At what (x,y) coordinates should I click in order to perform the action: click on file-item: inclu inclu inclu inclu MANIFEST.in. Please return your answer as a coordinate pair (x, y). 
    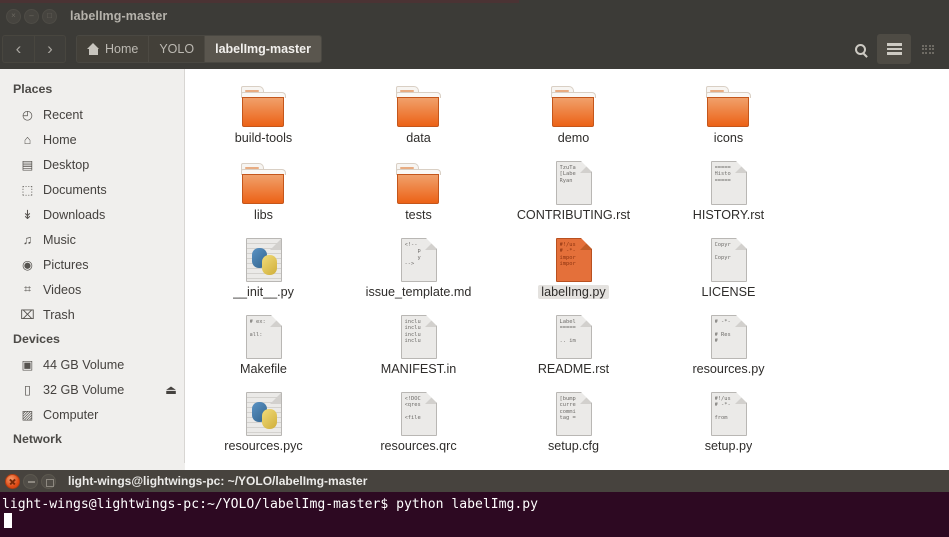
    Looking at the image, I should click on (418, 342).